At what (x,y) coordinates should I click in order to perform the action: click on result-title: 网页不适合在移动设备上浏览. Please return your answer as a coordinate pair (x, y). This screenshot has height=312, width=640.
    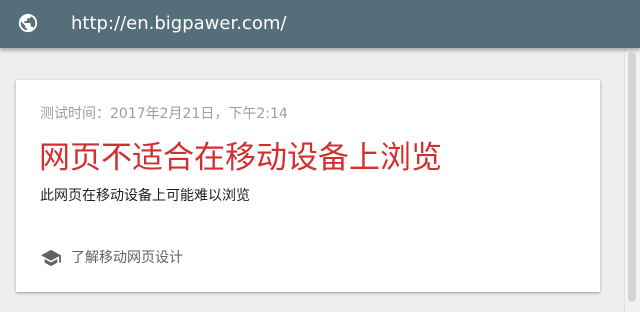
    Looking at the image, I should click on (240, 158).